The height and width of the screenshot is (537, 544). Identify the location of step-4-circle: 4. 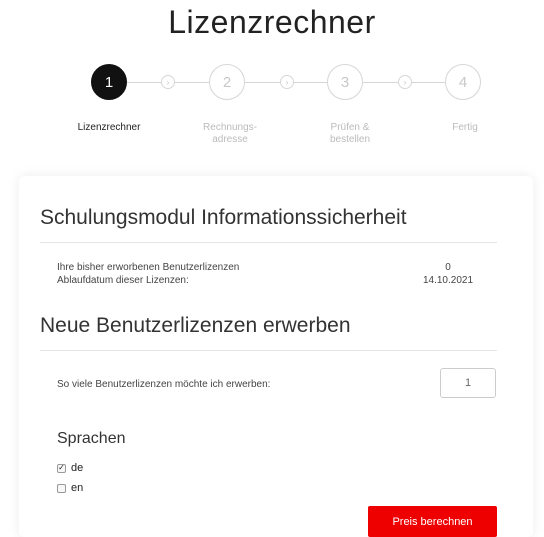
(463, 82).